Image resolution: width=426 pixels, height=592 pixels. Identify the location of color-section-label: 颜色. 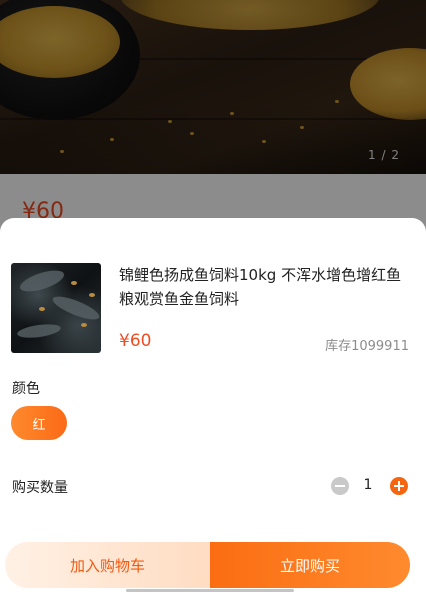
(26, 389).